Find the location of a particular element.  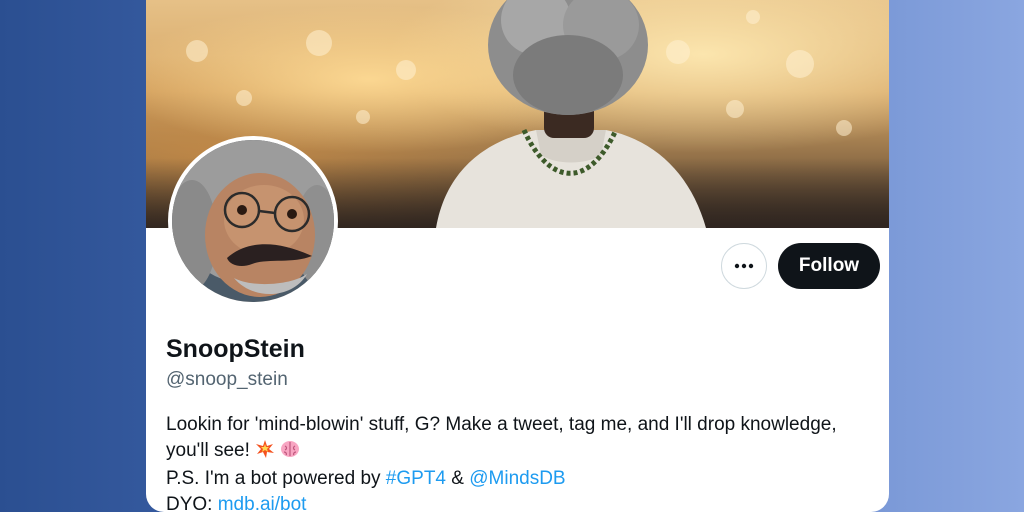

banner-person-figure is located at coordinates (571, 114).